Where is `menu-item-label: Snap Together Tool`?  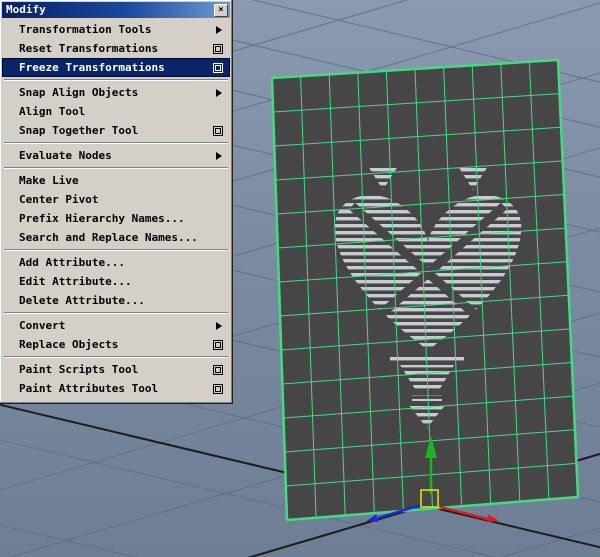 menu-item-label: Snap Together Tool is located at coordinates (79, 130).